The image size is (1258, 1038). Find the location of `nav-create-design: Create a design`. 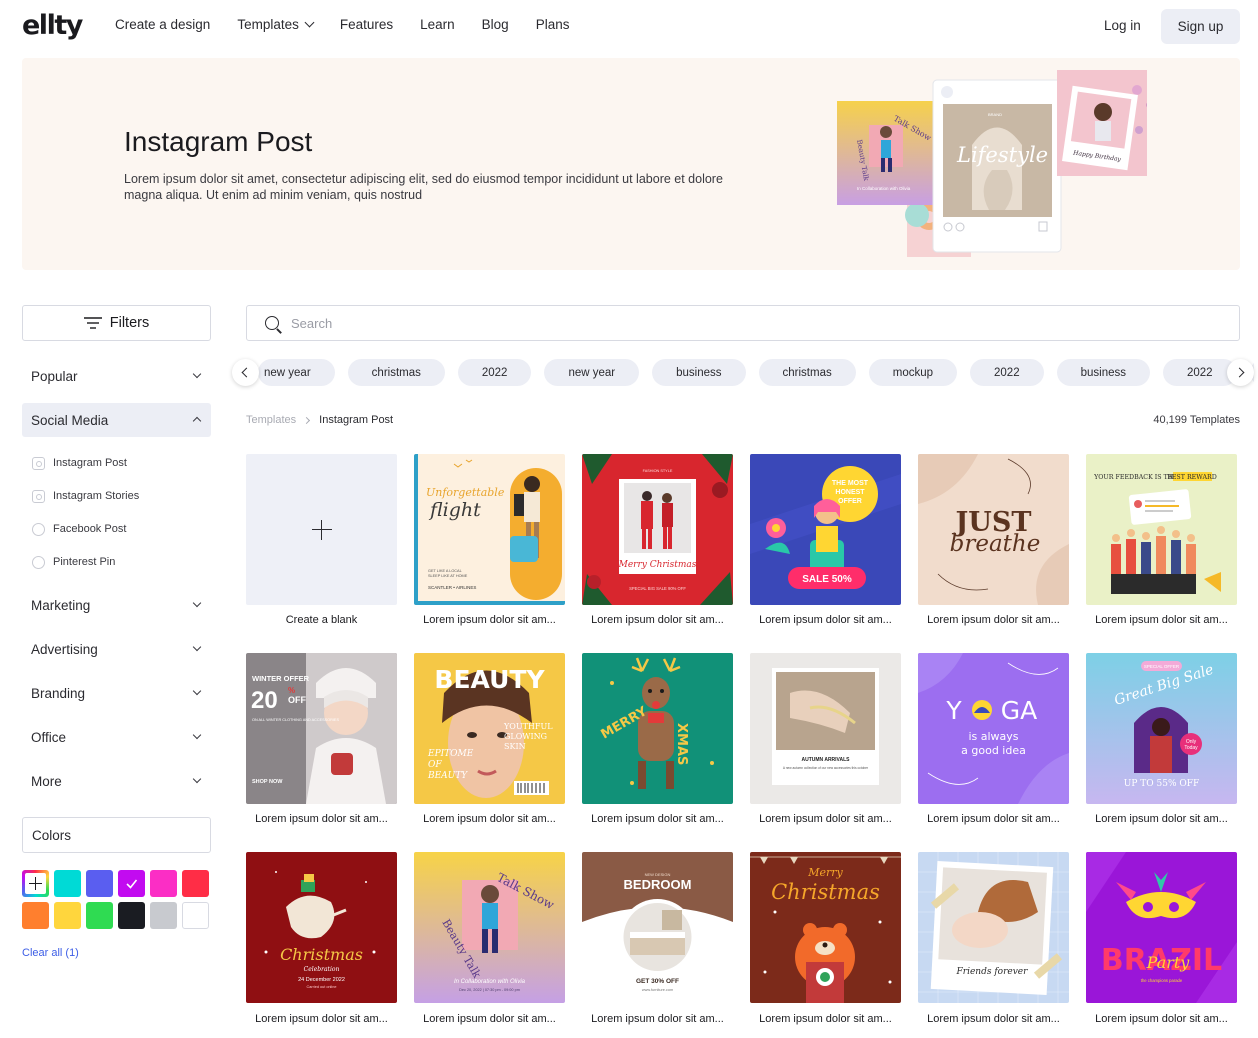

nav-create-design: Create a design is located at coordinates (162, 24).